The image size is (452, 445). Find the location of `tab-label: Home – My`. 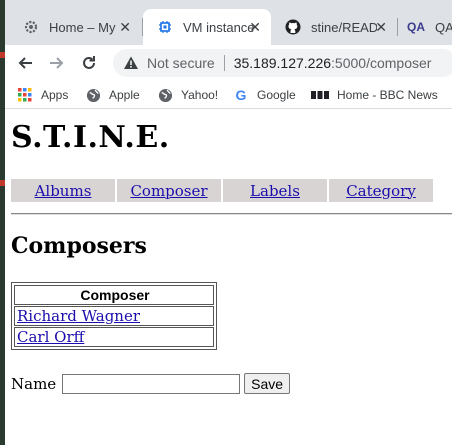

tab-label: Home – My is located at coordinates (82, 27).